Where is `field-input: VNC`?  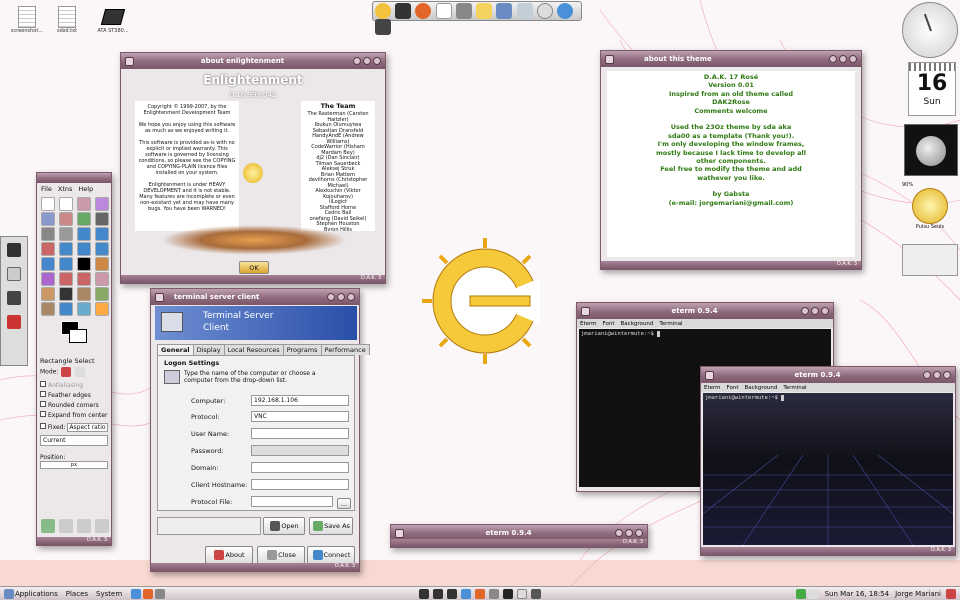
field-input: VNC is located at coordinates (300, 416).